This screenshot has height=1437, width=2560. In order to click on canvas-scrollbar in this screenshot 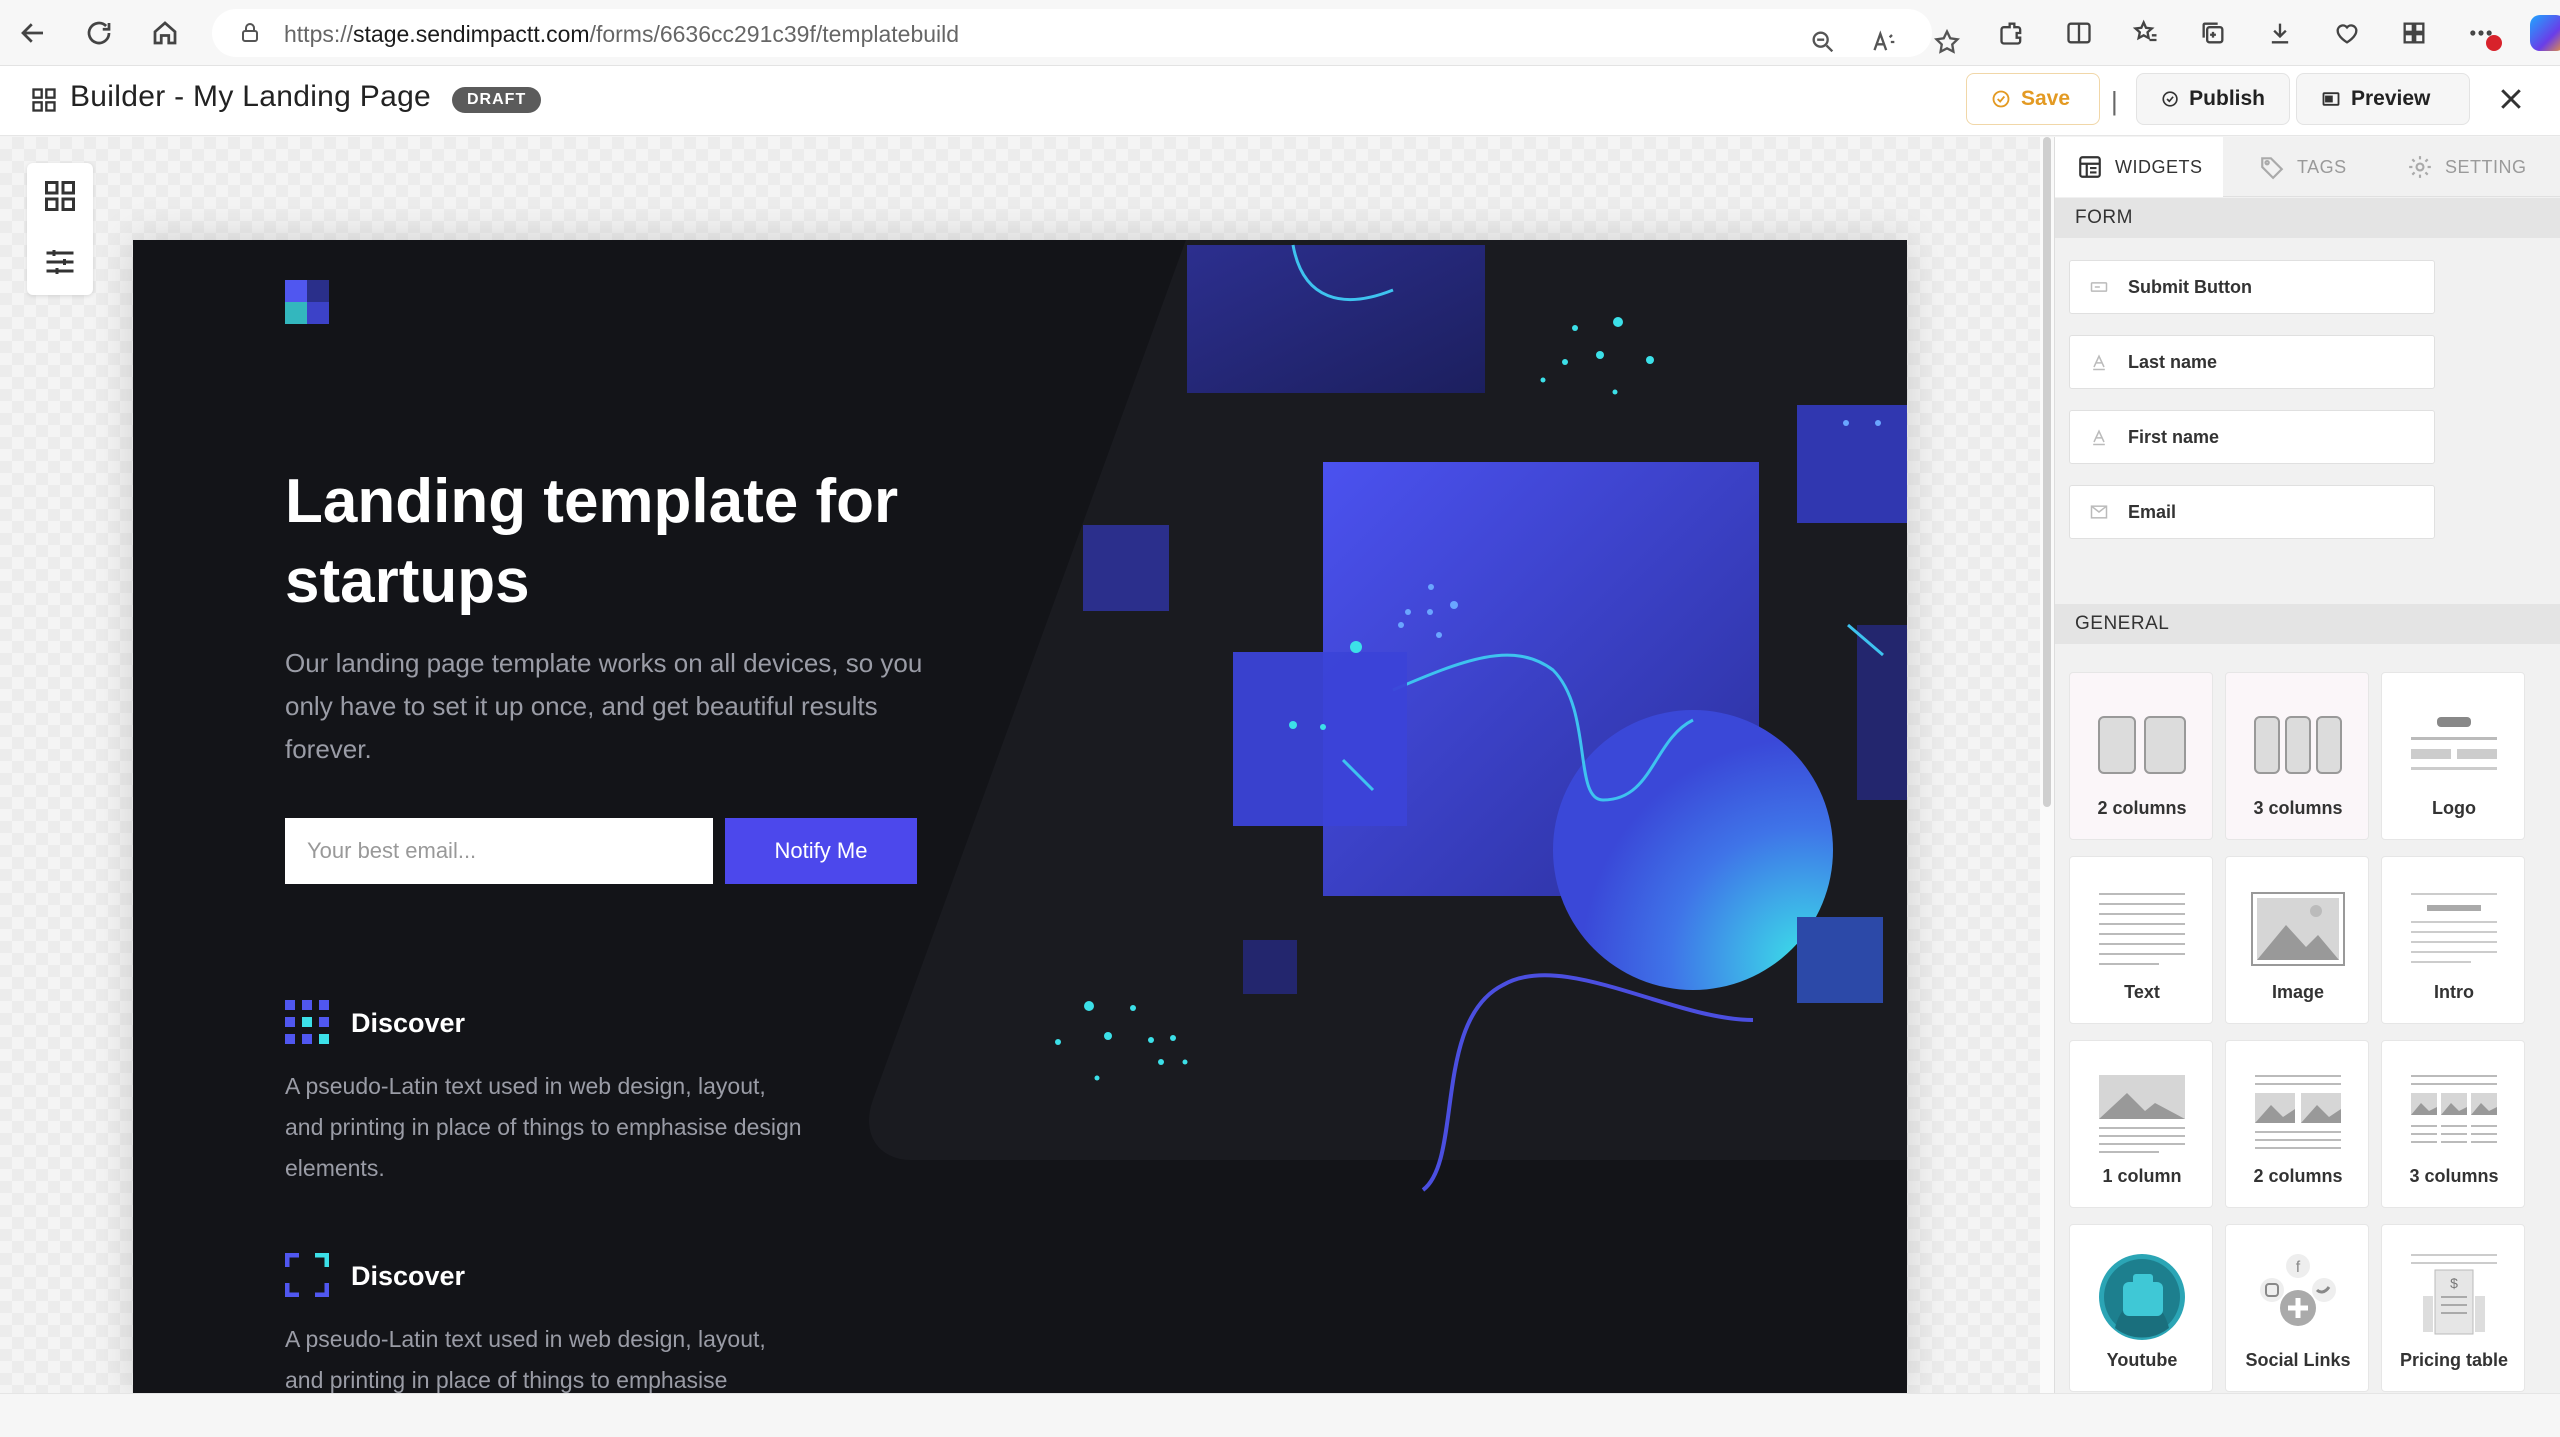, I will do `click(2047, 765)`.